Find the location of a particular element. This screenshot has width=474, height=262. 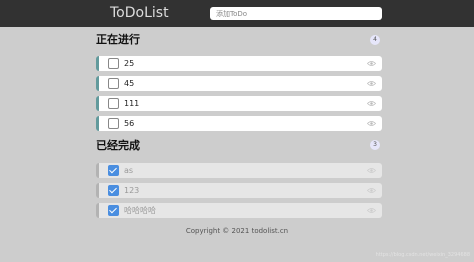

count-badge-in-progress: 4 is located at coordinates (375, 40).